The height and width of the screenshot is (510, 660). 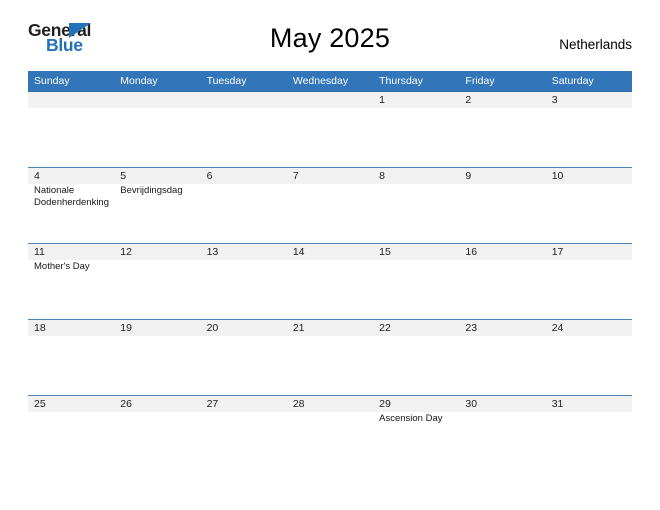 I want to click on weekday-header-sunday: Sunday, so click(x=71, y=81).